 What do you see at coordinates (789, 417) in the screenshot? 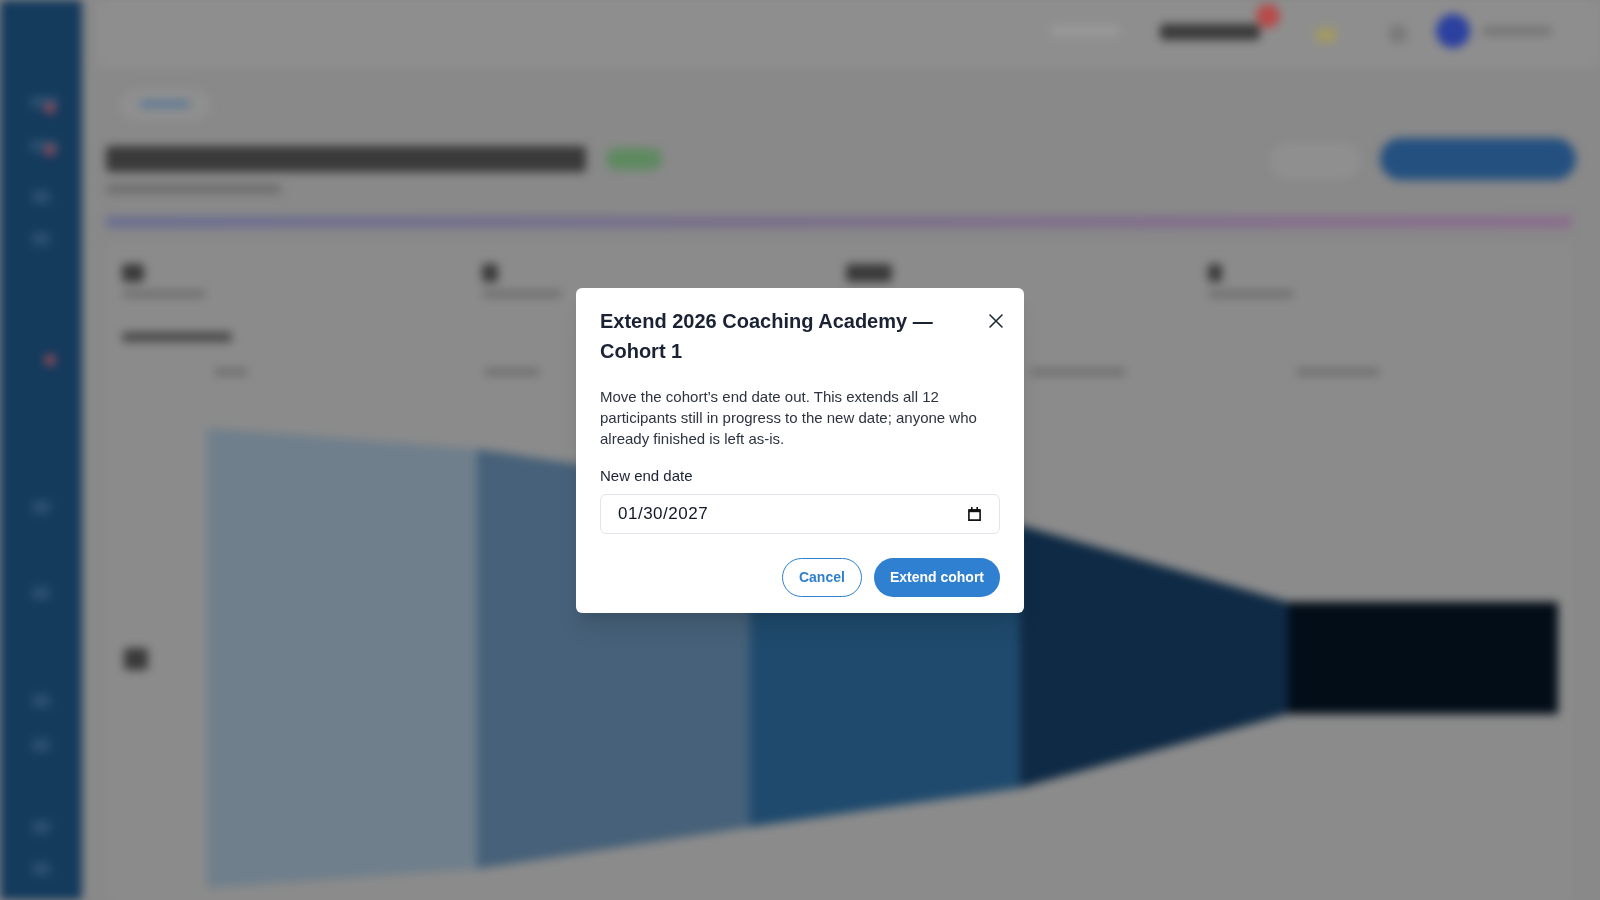
I see `dialog-description: Move the cohort’s end date out. This extends all 12 participants still in progress to the new date; anyone who already finished is left as-is.` at bounding box center [789, 417].